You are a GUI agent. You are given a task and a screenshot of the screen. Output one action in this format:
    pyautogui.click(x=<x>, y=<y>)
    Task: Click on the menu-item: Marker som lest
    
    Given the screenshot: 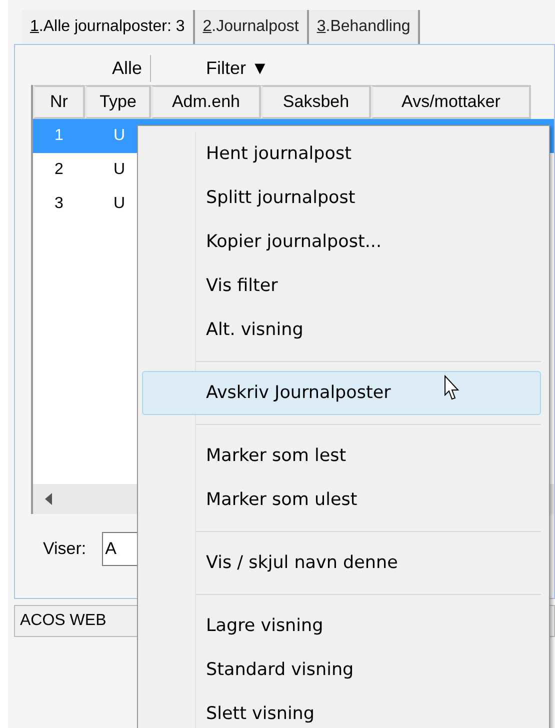 What is the action you would take?
    pyautogui.click(x=368, y=456)
    